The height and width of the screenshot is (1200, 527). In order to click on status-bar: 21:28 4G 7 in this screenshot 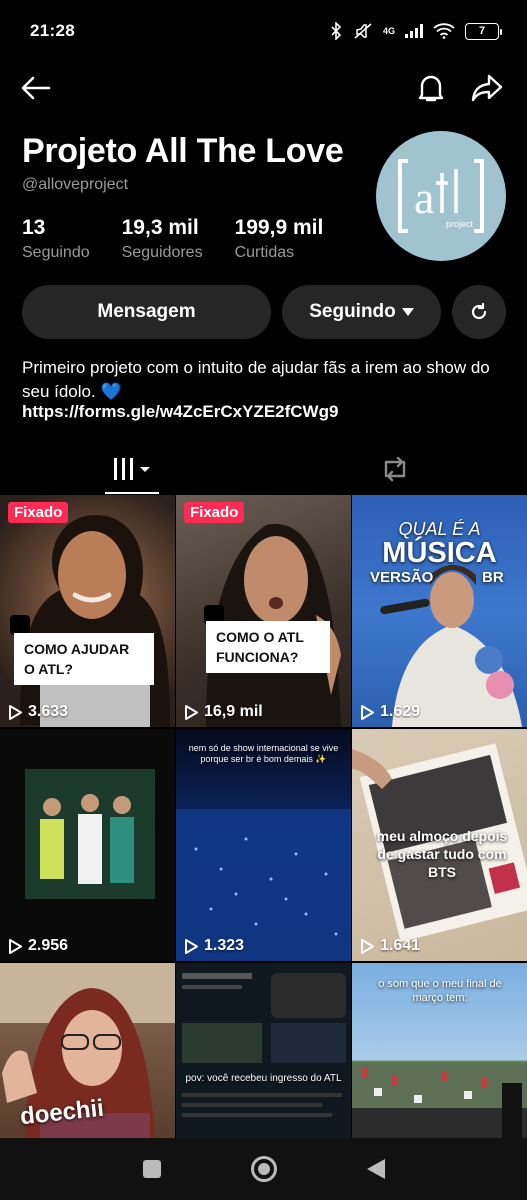, I will do `click(263, 31)`.